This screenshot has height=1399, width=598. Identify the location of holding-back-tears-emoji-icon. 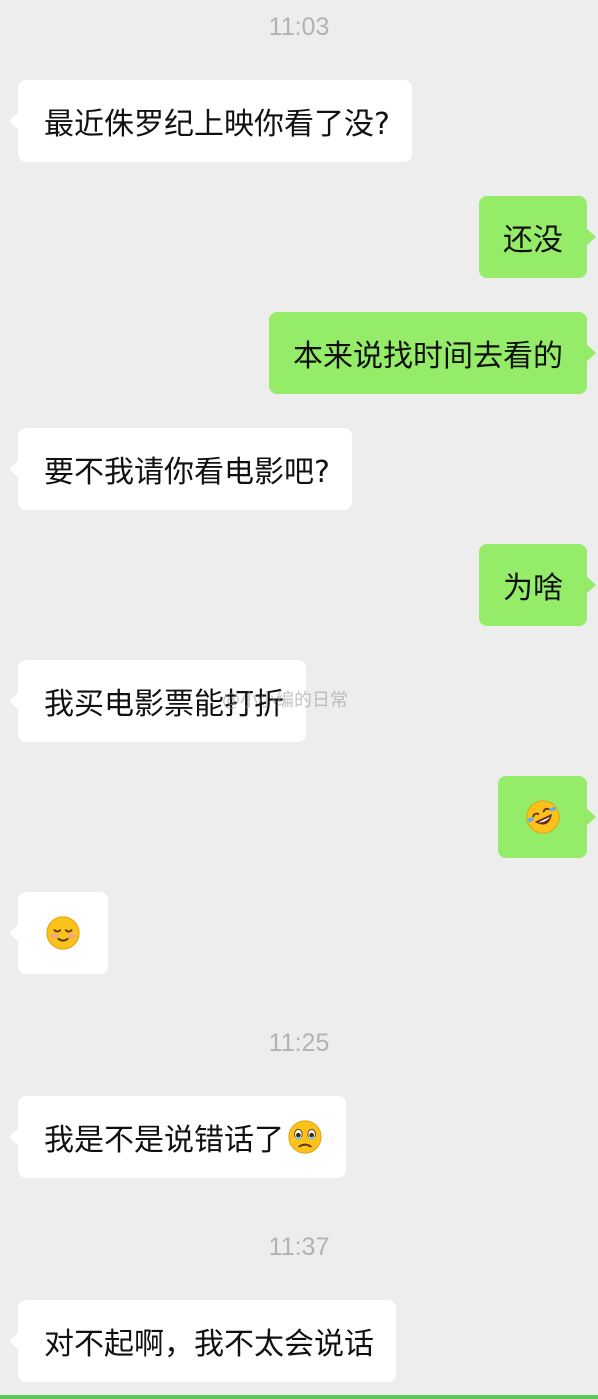
(305, 1137).